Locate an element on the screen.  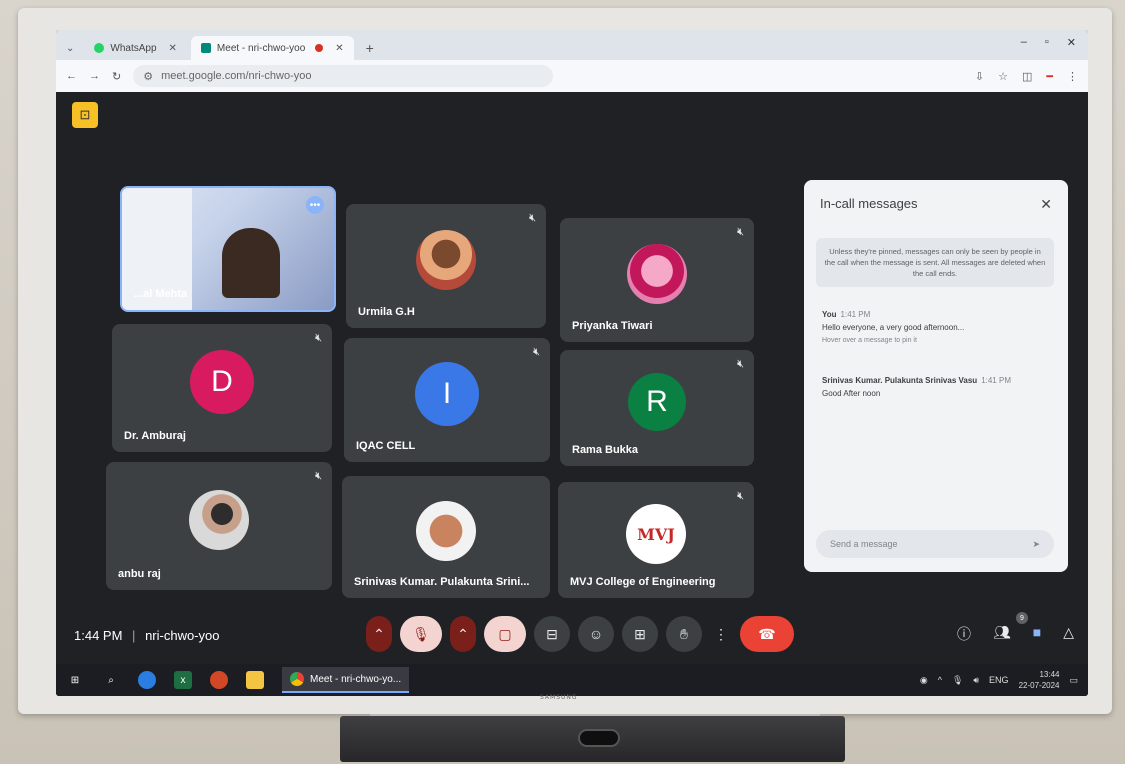
address-bar: ⚙ meet.google.com/nri-chwo-yoo is located at coordinates (343, 76).